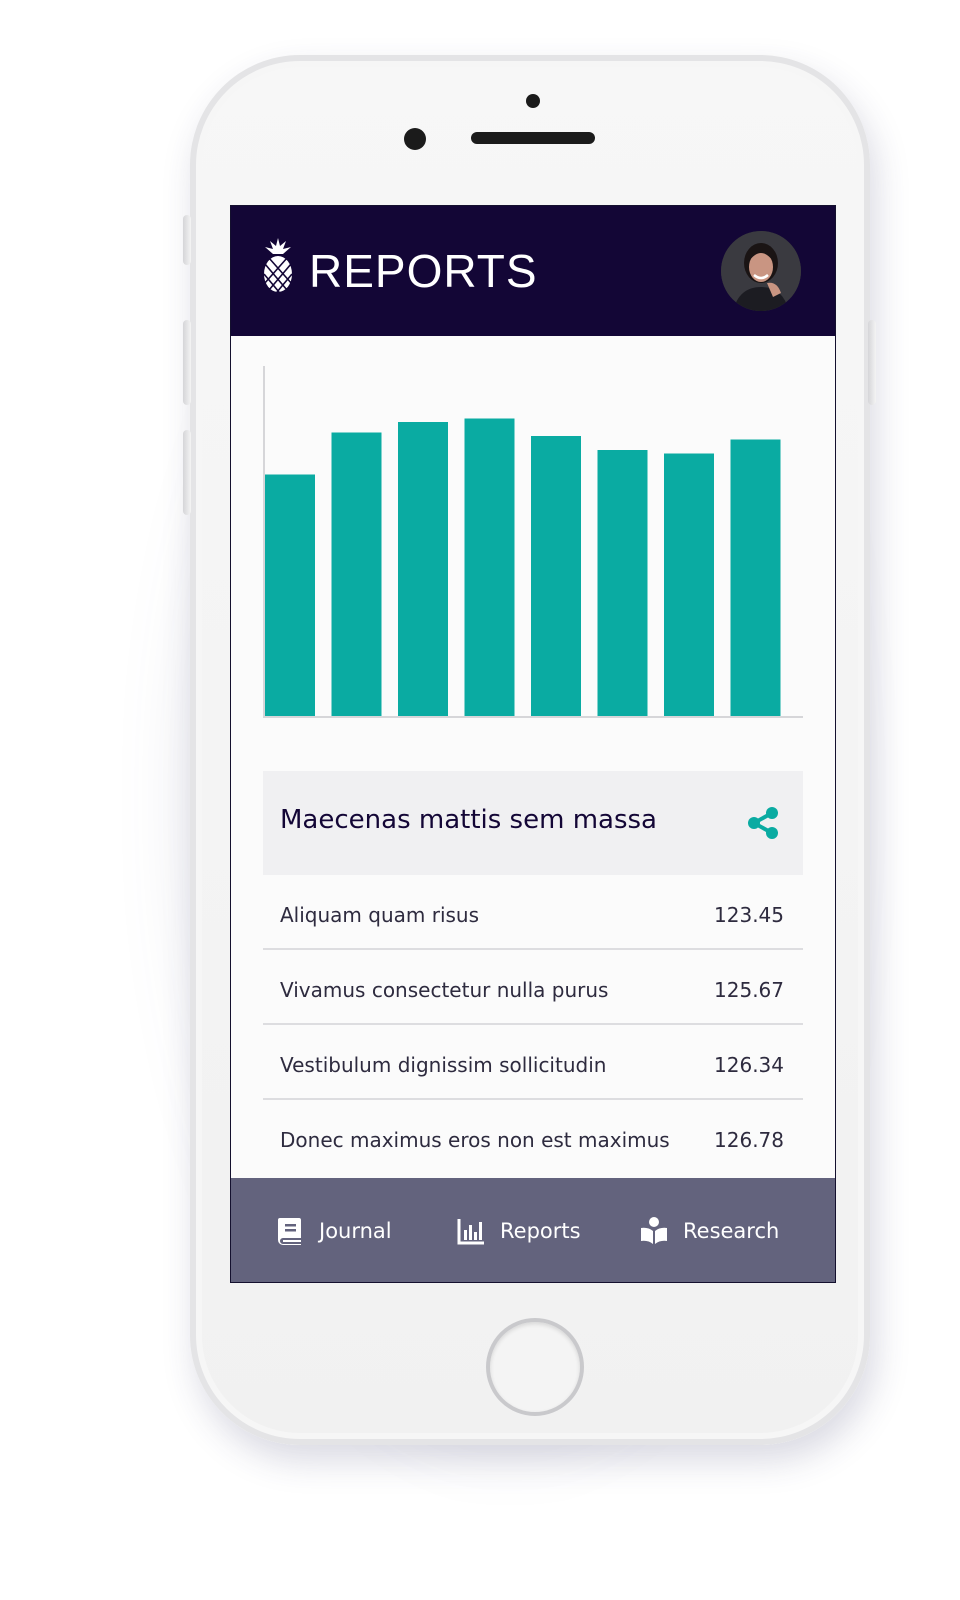  What do you see at coordinates (749, 1140) in the screenshot?
I see `list-item-value: 126.78` at bounding box center [749, 1140].